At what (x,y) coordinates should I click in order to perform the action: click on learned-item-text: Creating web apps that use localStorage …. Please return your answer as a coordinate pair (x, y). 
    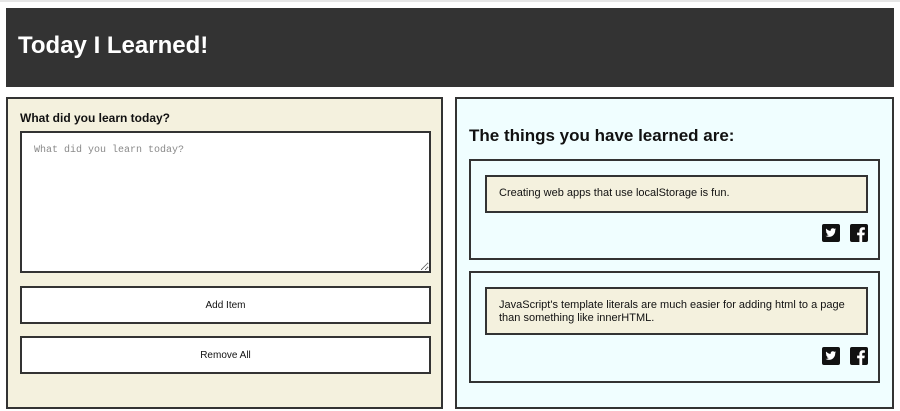
    Looking at the image, I should click on (676, 194).